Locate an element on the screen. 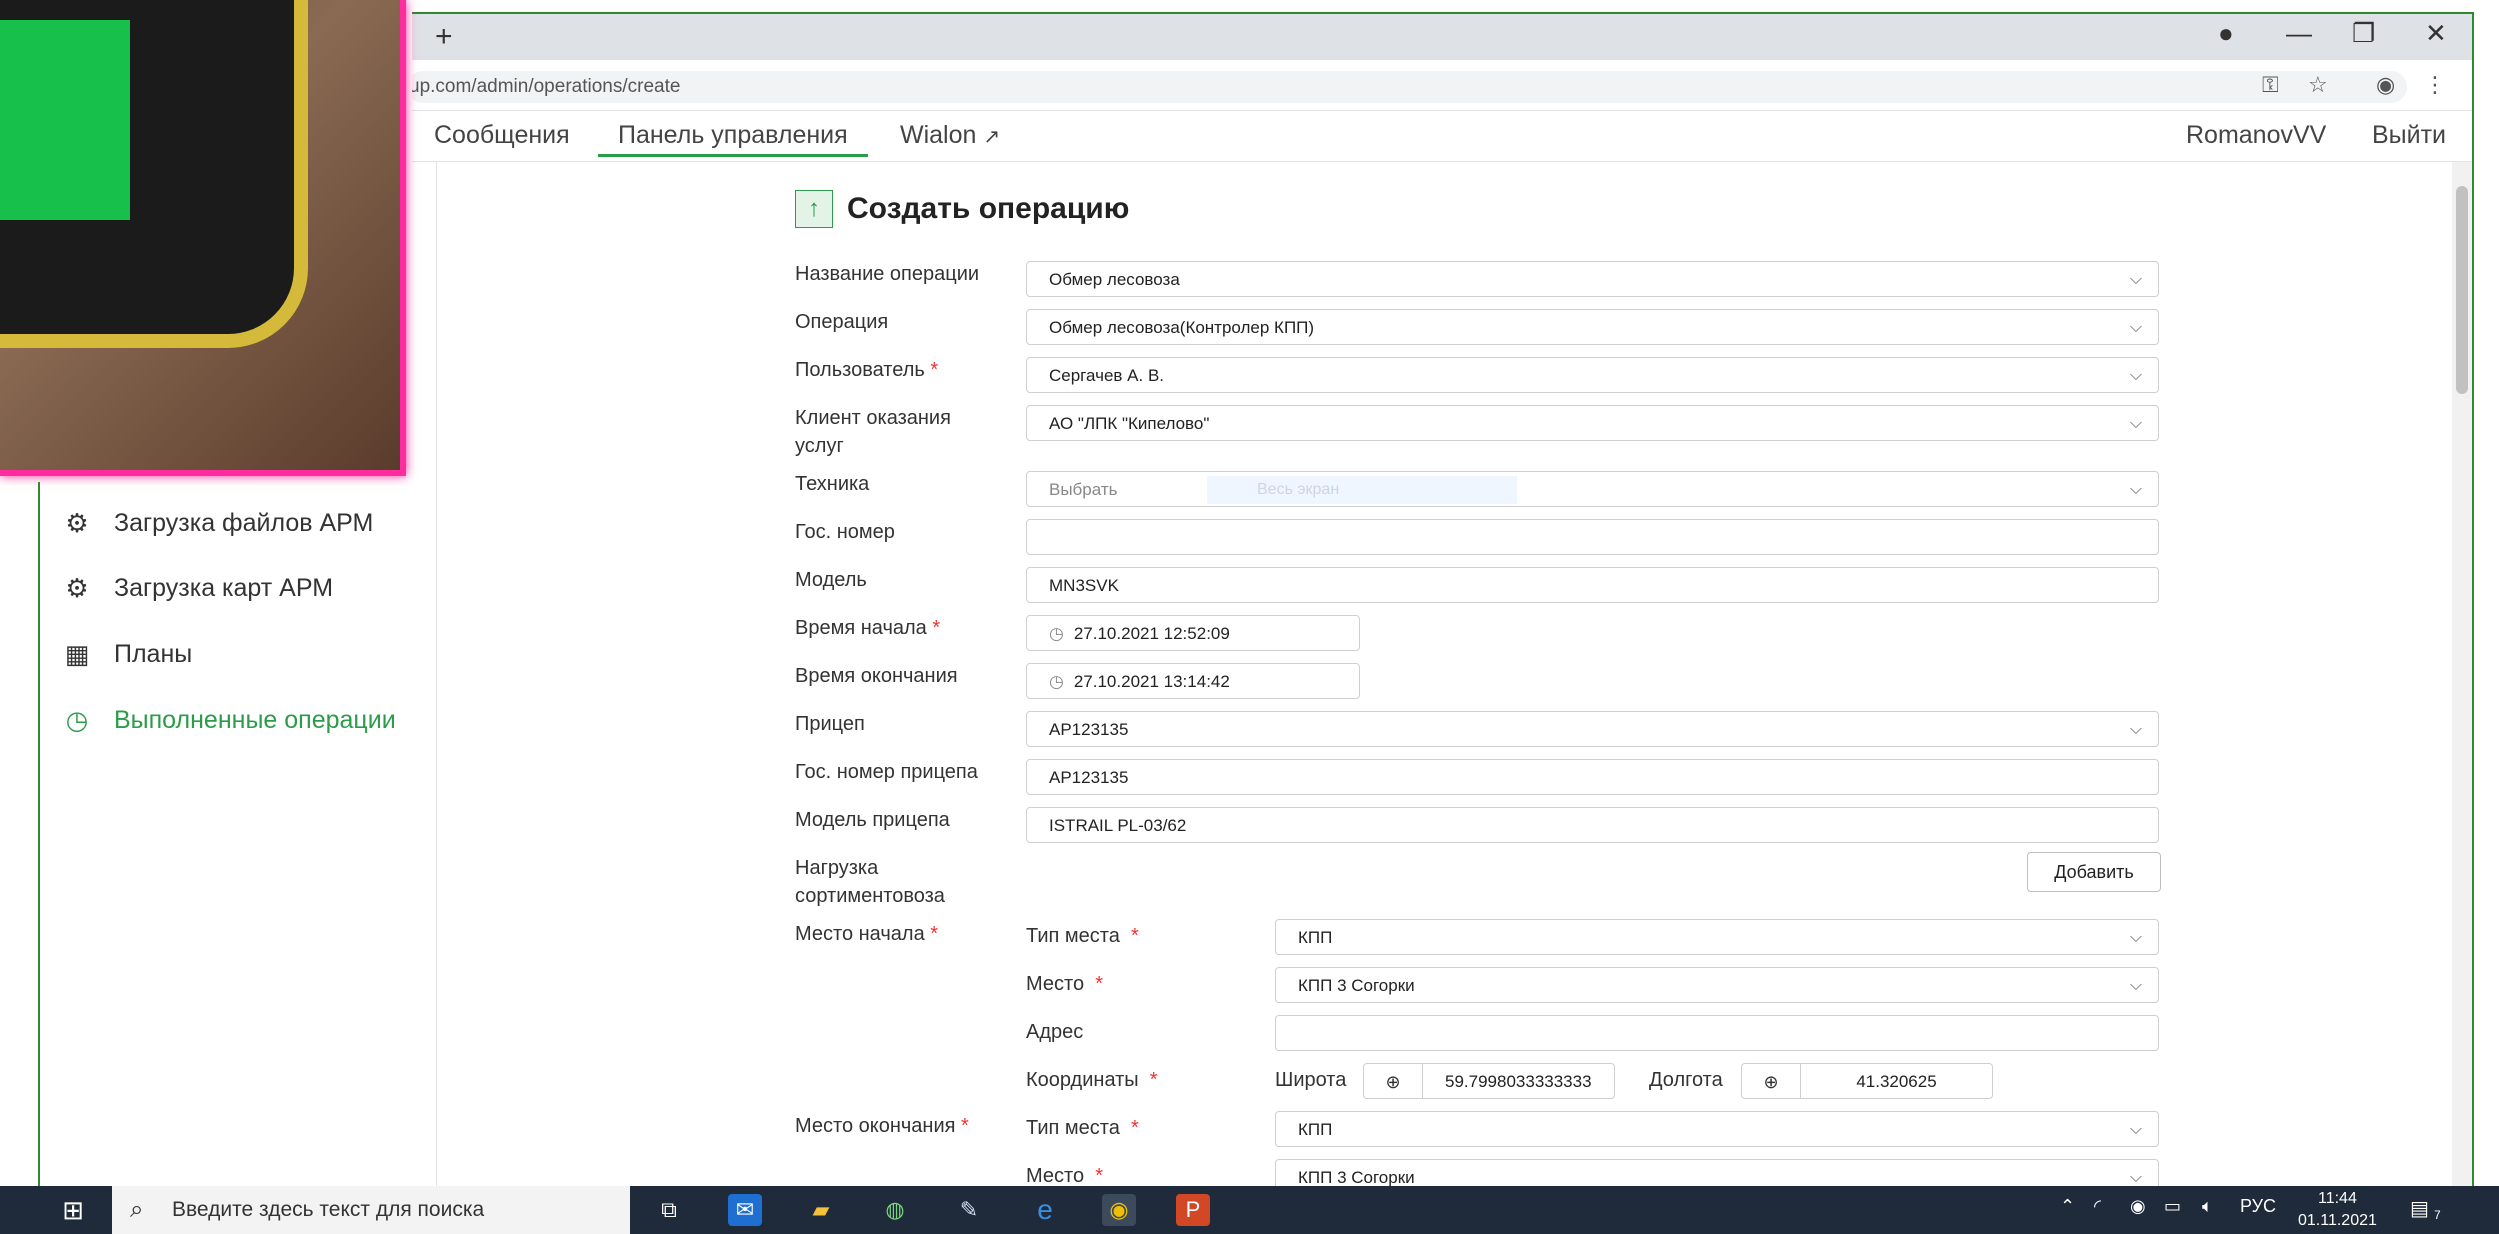 Image resolution: width=2499 pixels, height=1234 pixels. label-user-text: Пользователь is located at coordinates (860, 370).